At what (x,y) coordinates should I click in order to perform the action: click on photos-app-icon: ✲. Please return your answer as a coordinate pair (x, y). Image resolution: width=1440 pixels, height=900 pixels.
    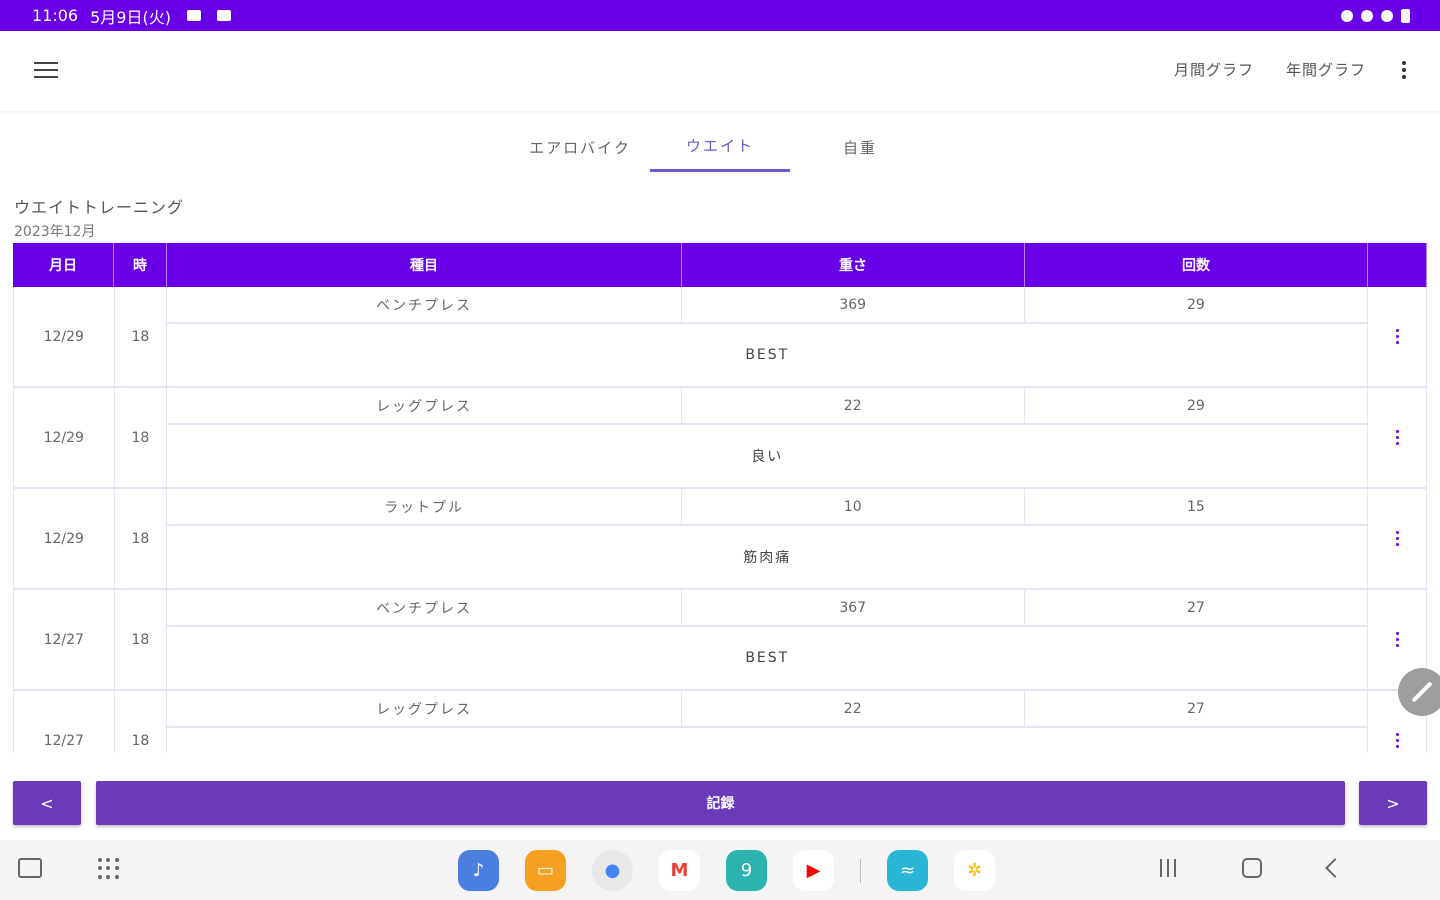
    Looking at the image, I should click on (974, 870).